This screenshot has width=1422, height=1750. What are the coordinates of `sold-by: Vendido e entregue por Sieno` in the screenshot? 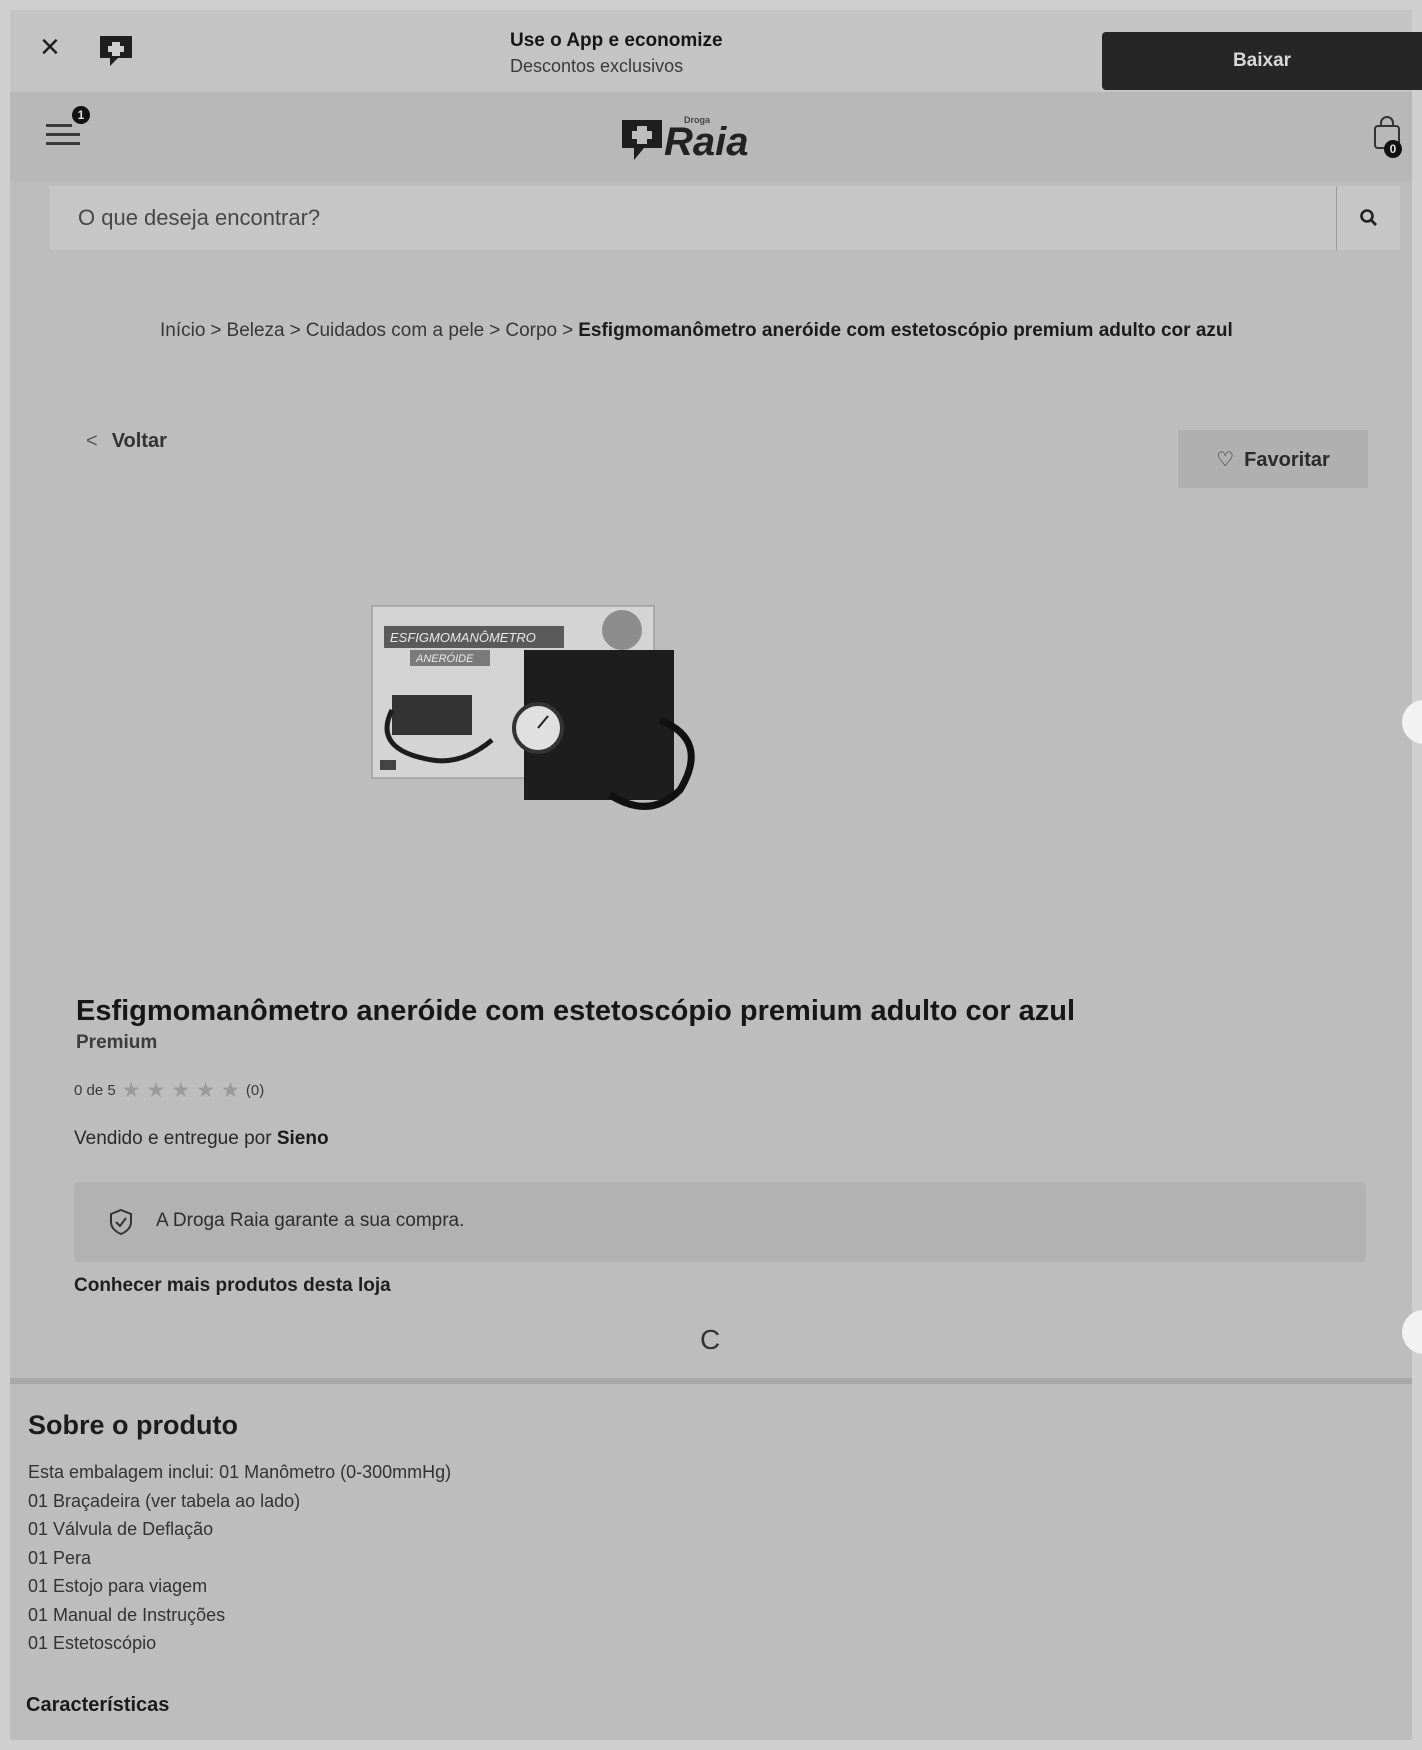 It's located at (201, 1139).